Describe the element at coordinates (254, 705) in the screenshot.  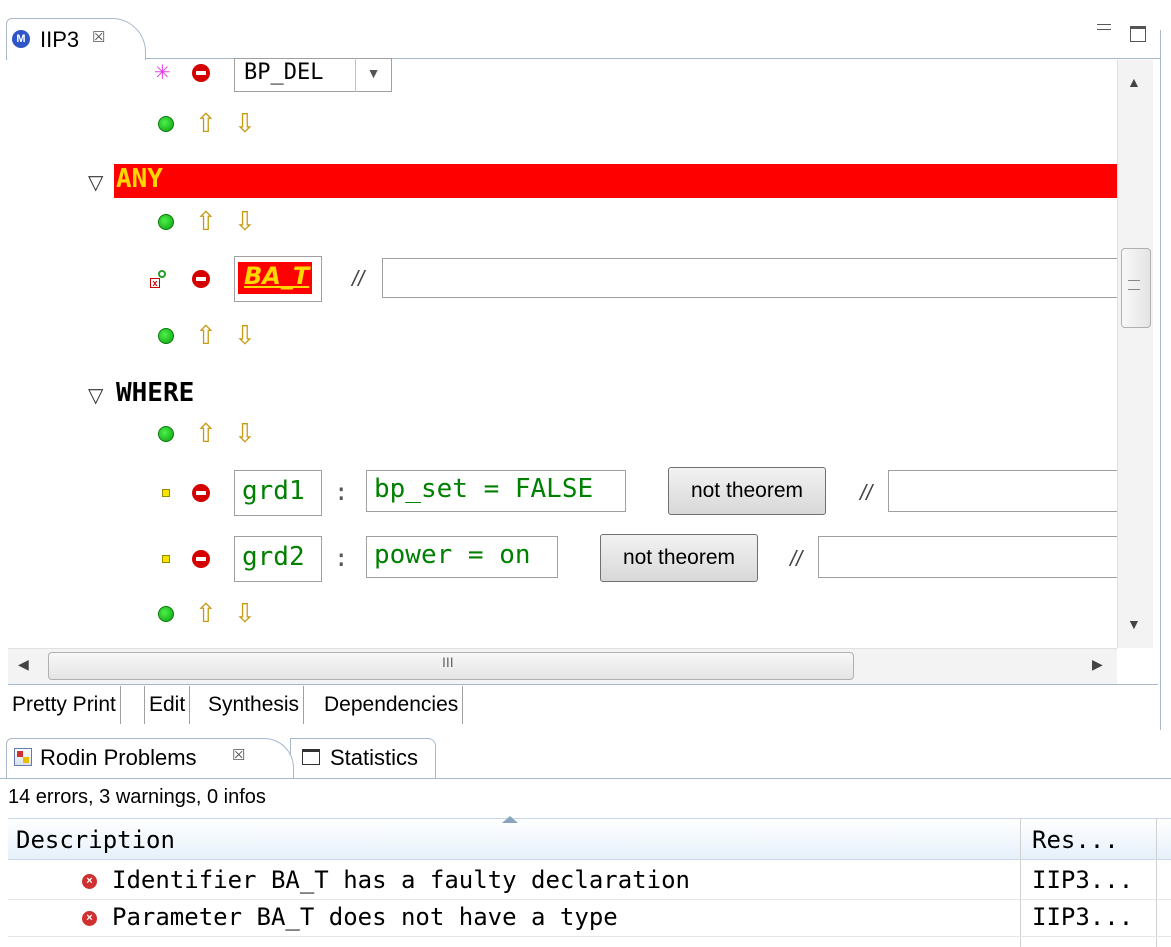
I see `tab-synthesis: Synthesis` at that location.